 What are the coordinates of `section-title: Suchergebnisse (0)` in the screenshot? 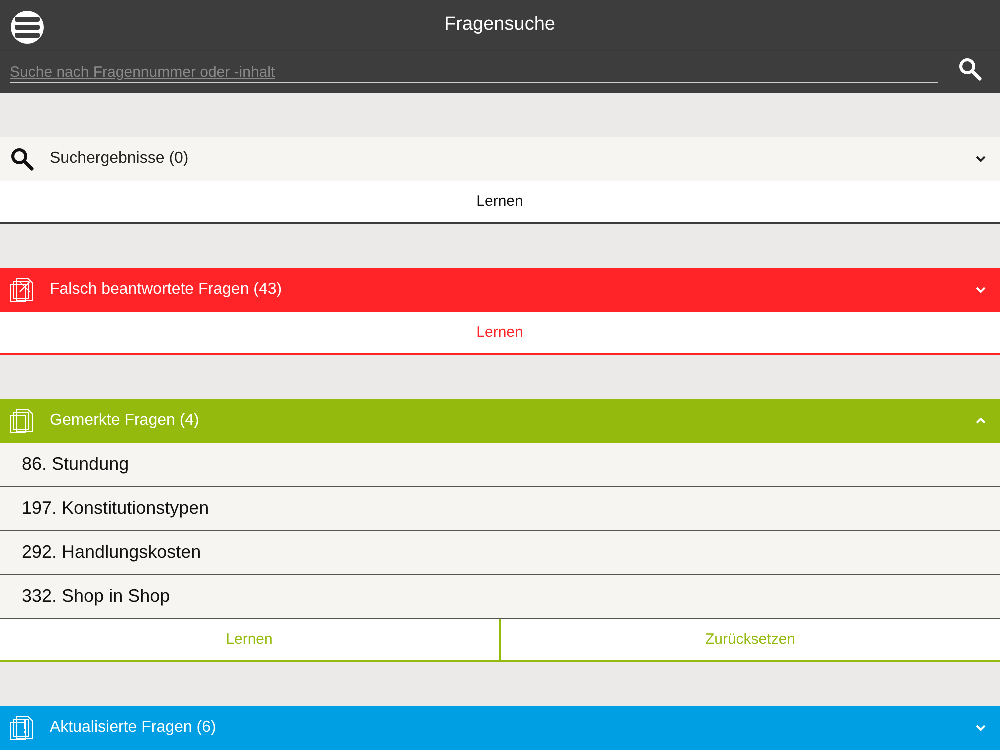 It's located at (120, 159).